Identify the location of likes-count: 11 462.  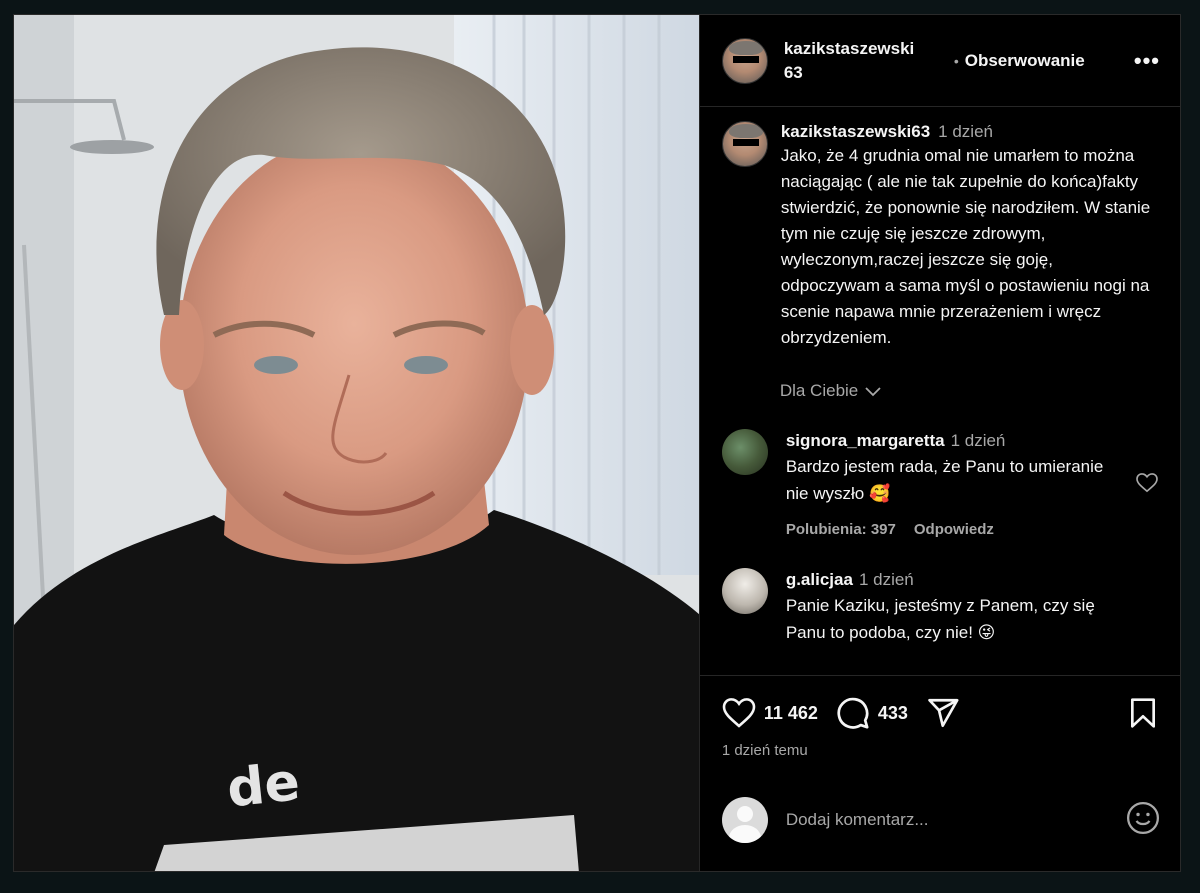
(791, 713).